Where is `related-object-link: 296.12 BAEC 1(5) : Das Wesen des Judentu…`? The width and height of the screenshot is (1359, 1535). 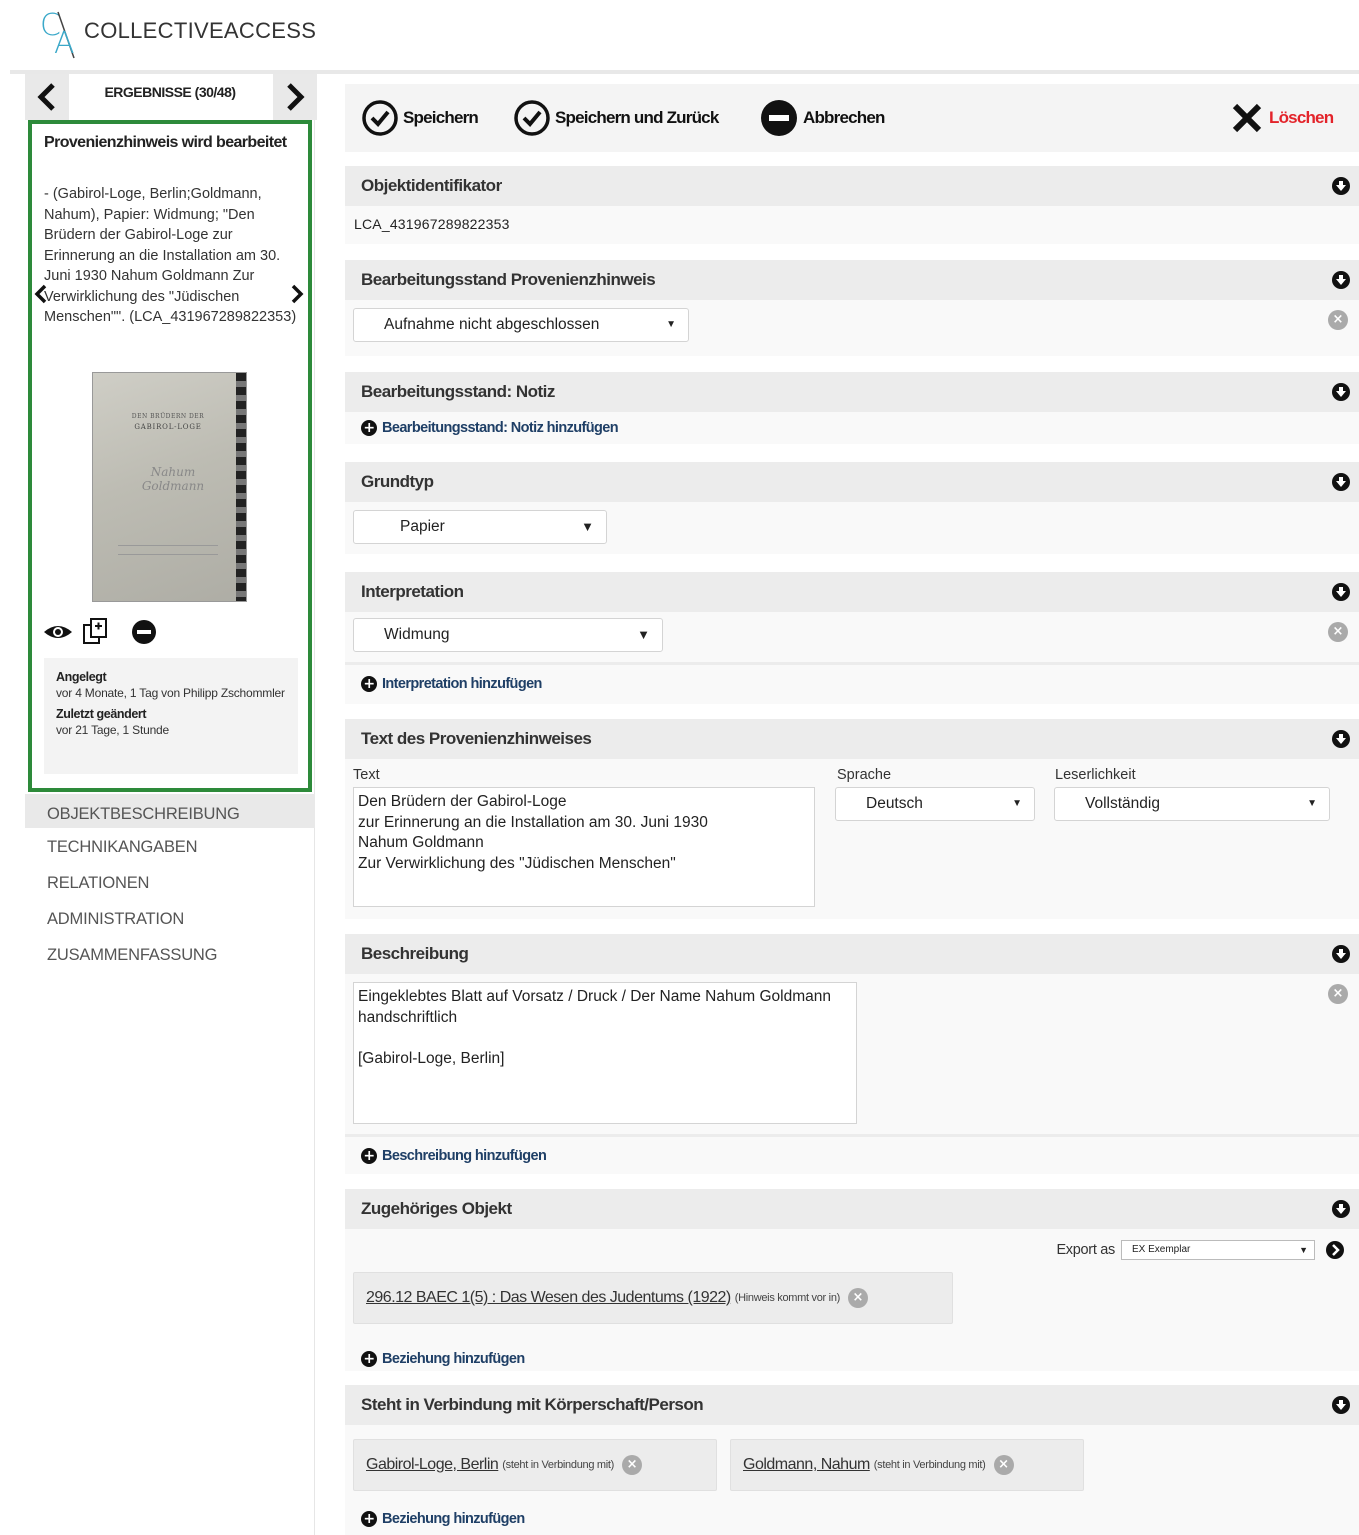
related-object-link: 296.12 BAEC 1(5) : Das Wesen des Judentu… is located at coordinates (548, 1298).